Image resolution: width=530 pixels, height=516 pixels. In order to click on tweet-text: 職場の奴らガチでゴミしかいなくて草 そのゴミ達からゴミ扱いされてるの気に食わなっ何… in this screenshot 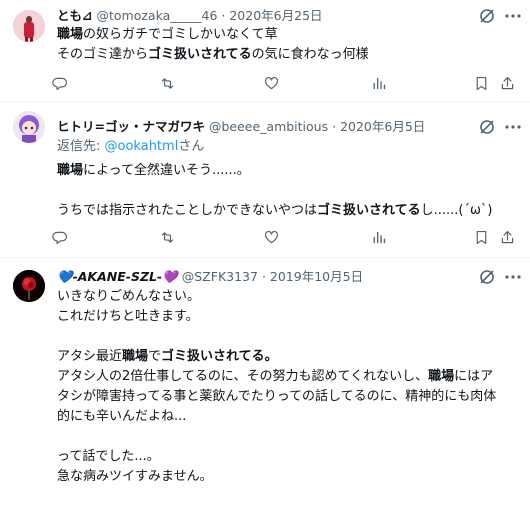, I will do `click(213, 45)`.